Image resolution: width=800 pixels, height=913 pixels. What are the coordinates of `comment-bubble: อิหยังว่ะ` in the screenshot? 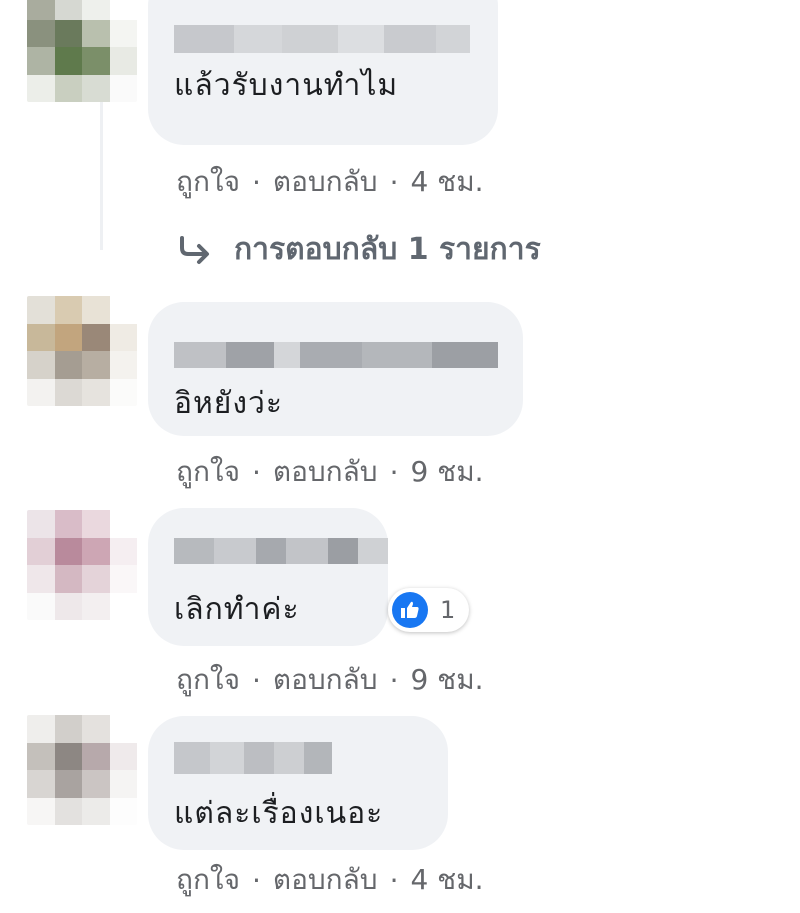 It's located at (335, 369).